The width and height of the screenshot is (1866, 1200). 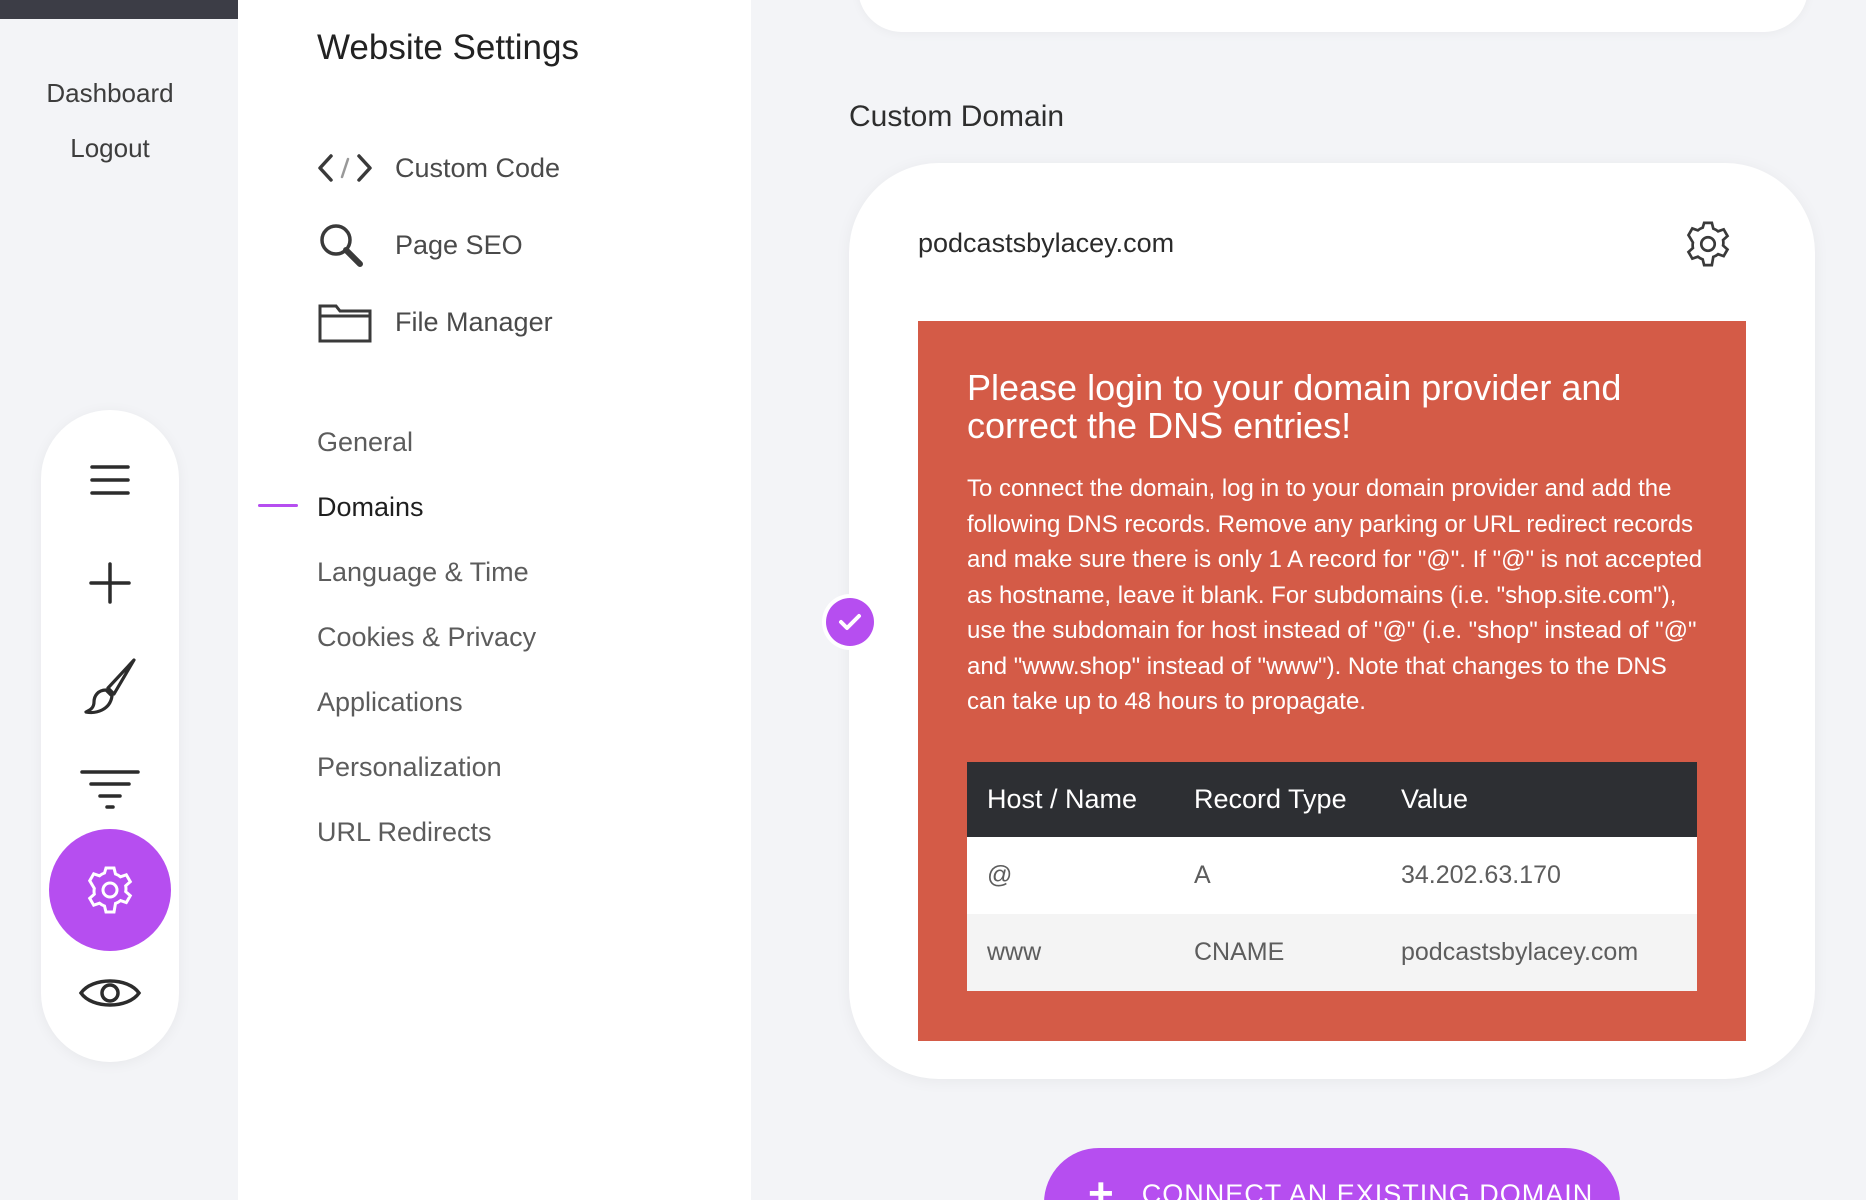 I want to click on dashboard-link: Dashboard, so click(x=110, y=93).